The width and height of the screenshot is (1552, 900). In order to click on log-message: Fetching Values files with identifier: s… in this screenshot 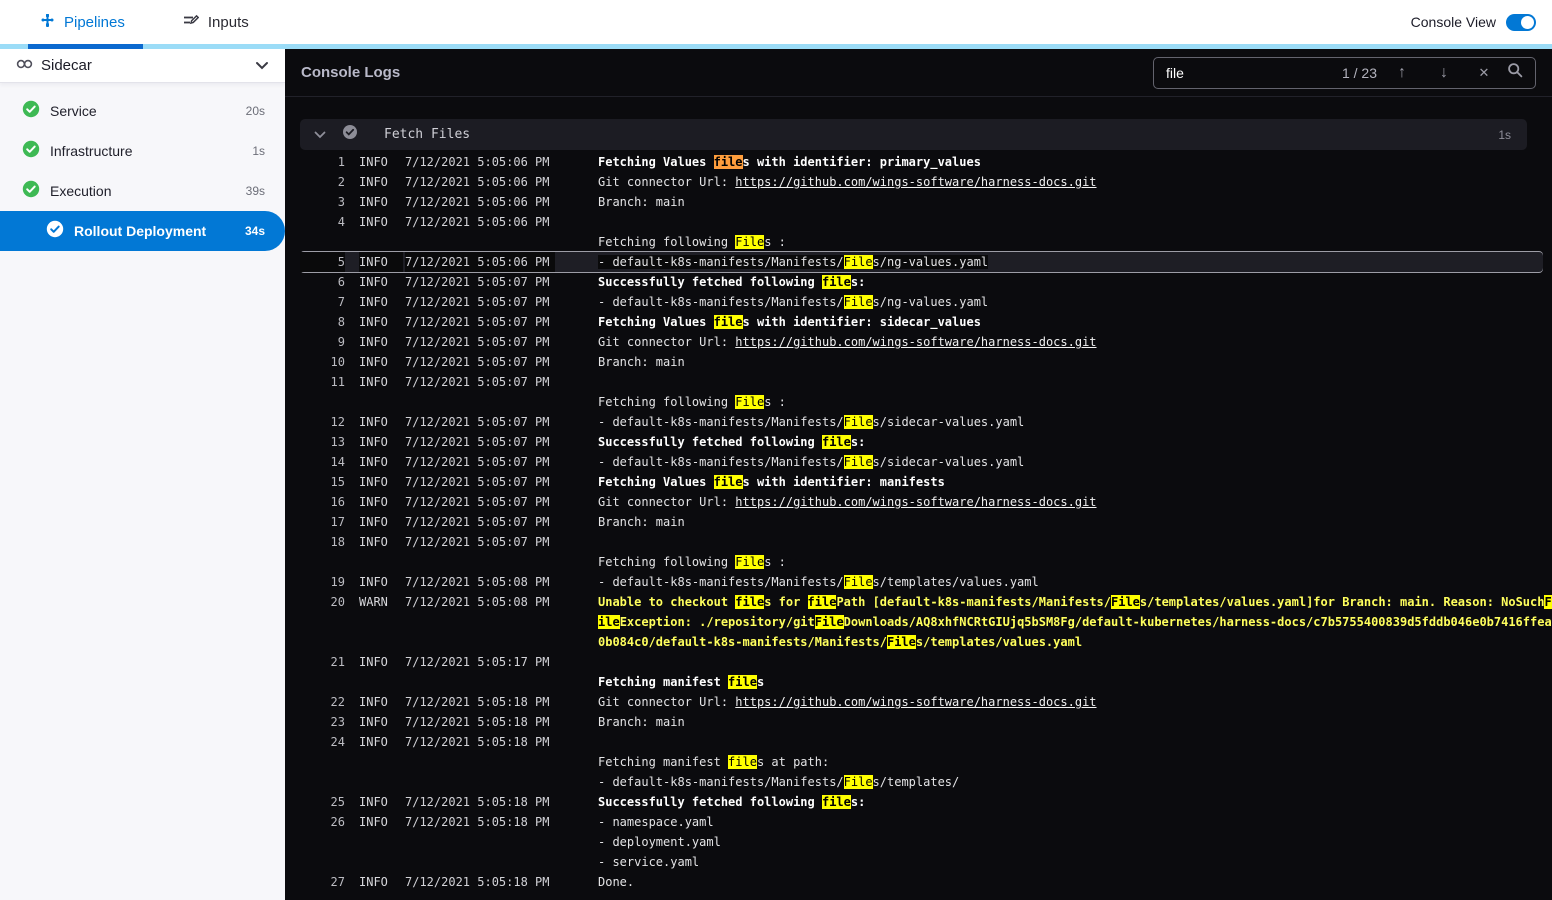, I will do `click(1070, 322)`.